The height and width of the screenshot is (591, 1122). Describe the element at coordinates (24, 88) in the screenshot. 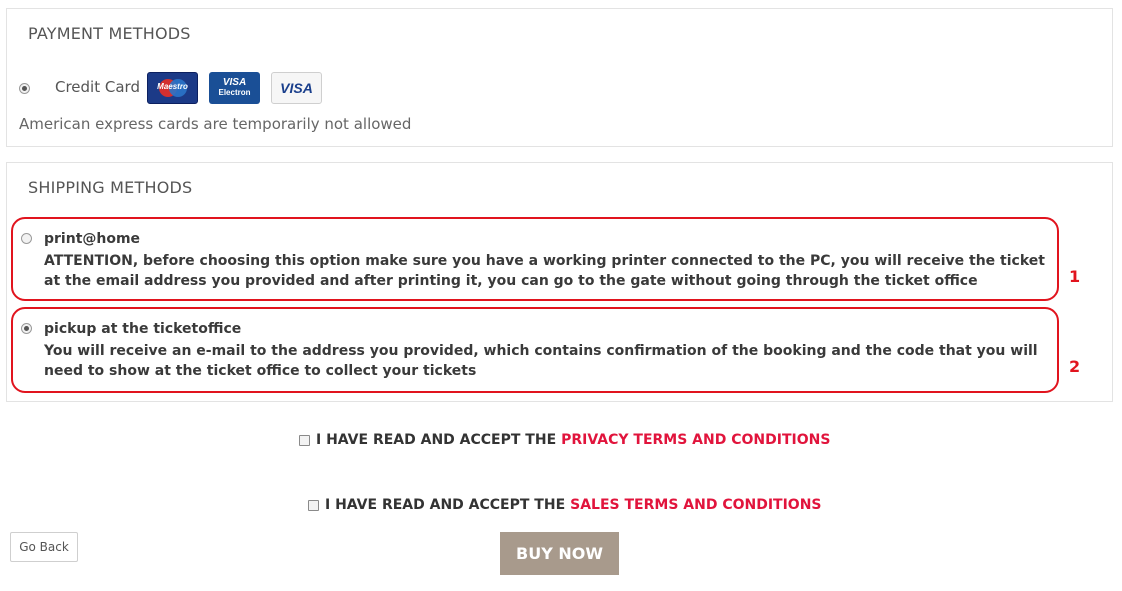

I see `credit-card-radio` at that location.